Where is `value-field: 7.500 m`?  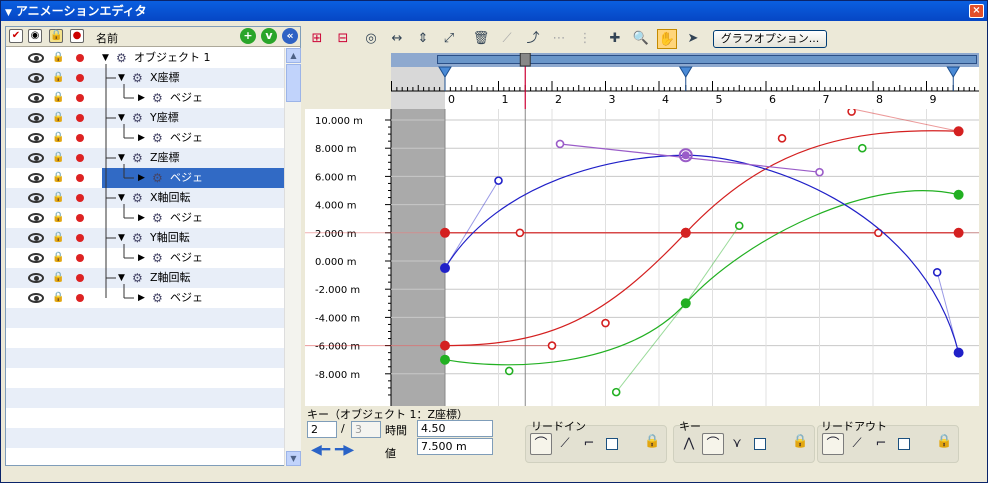 value-field: 7.500 m is located at coordinates (455, 446).